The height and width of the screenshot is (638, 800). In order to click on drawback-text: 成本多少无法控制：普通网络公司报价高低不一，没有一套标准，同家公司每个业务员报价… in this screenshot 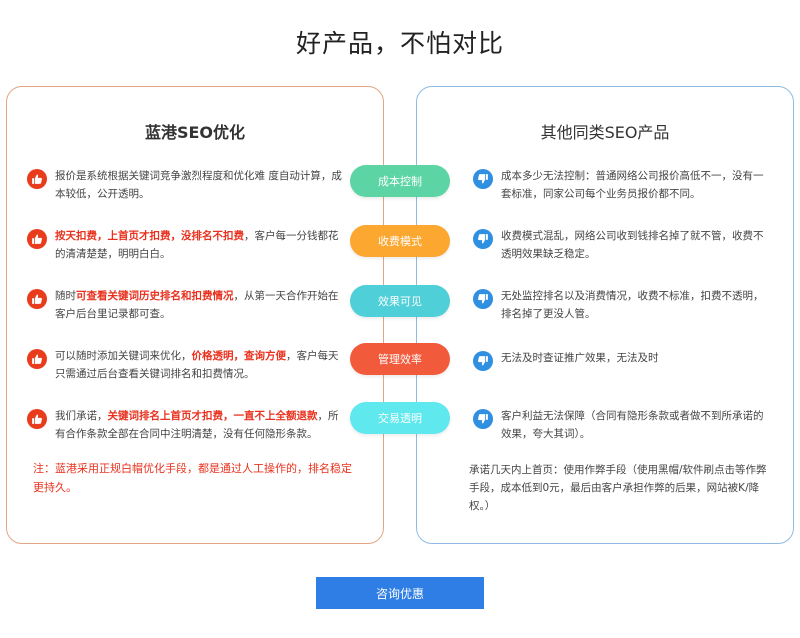, I will do `click(632, 185)`.